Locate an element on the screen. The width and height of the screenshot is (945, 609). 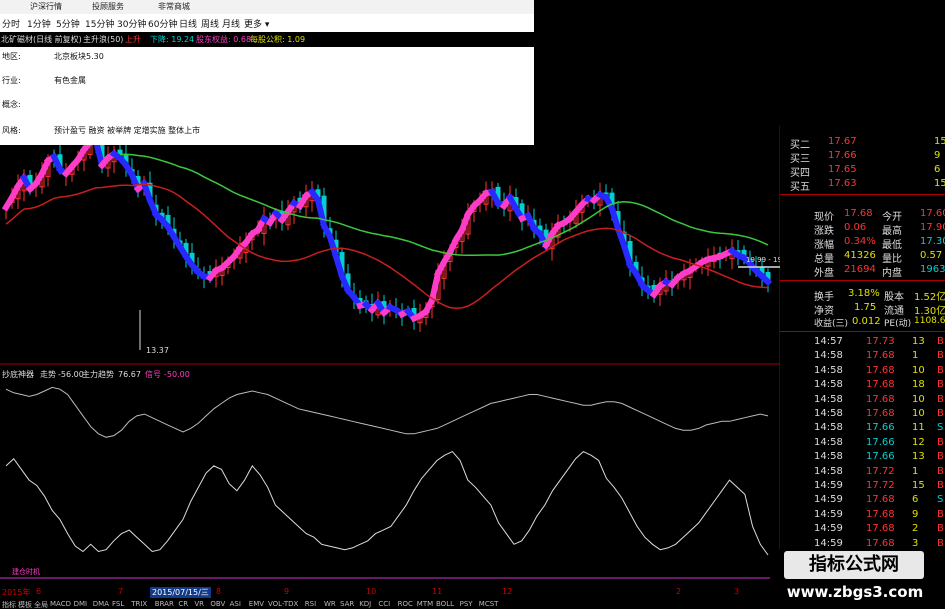
period-tab-15min: 15分钟 is located at coordinates (99, 23).